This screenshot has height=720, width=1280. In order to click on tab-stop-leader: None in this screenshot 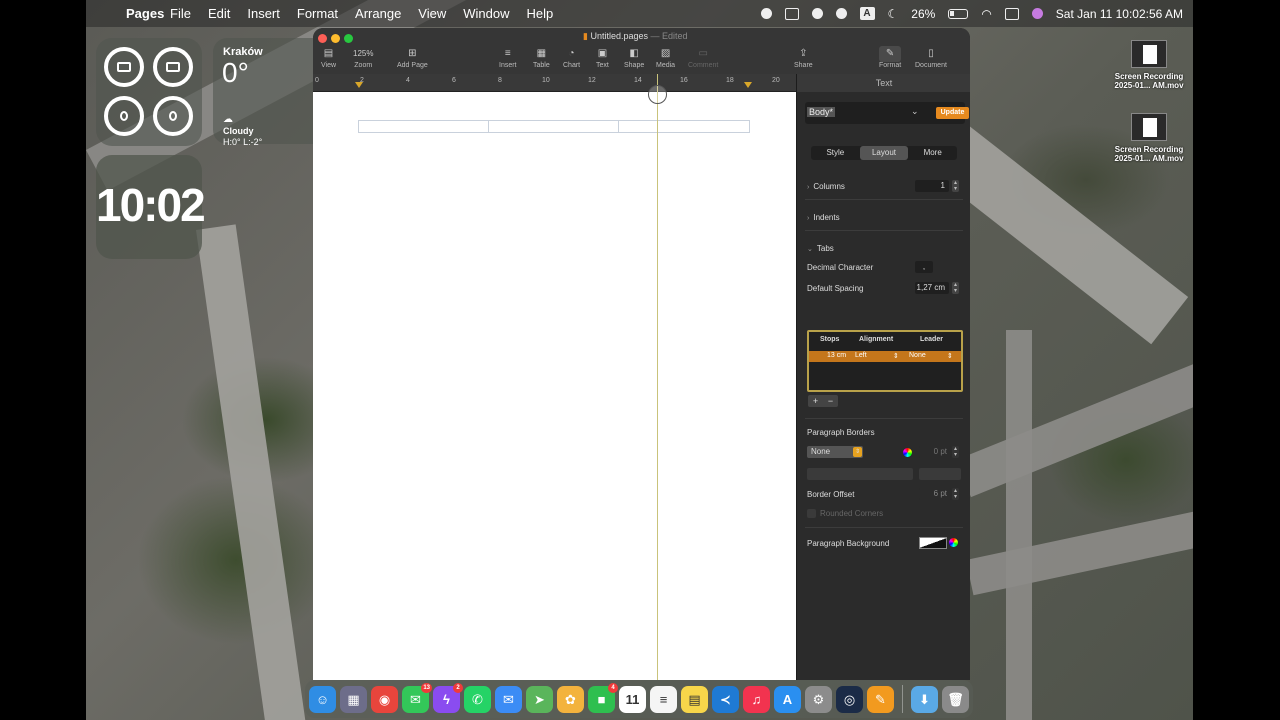, I will do `click(917, 355)`.